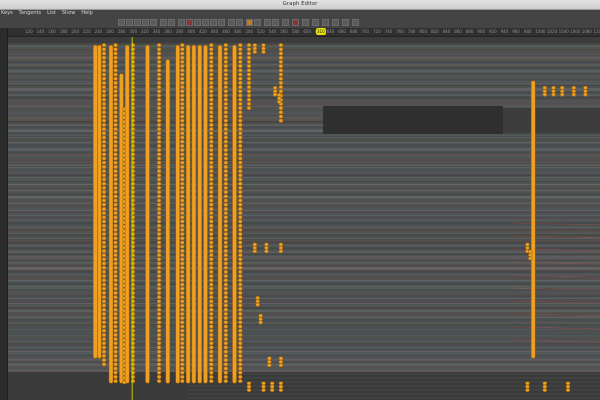 This screenshot has height=400, width=600. What do you see at coordinates (197, 22) in the screenshot?
I see `linear-tangent-icon` at bounding box center [197, 22].